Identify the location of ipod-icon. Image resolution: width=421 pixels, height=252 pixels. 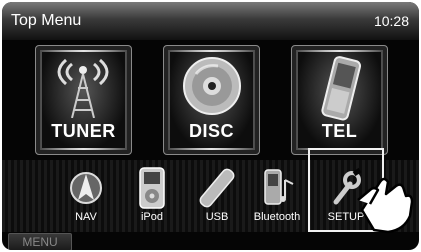
(152, 188).